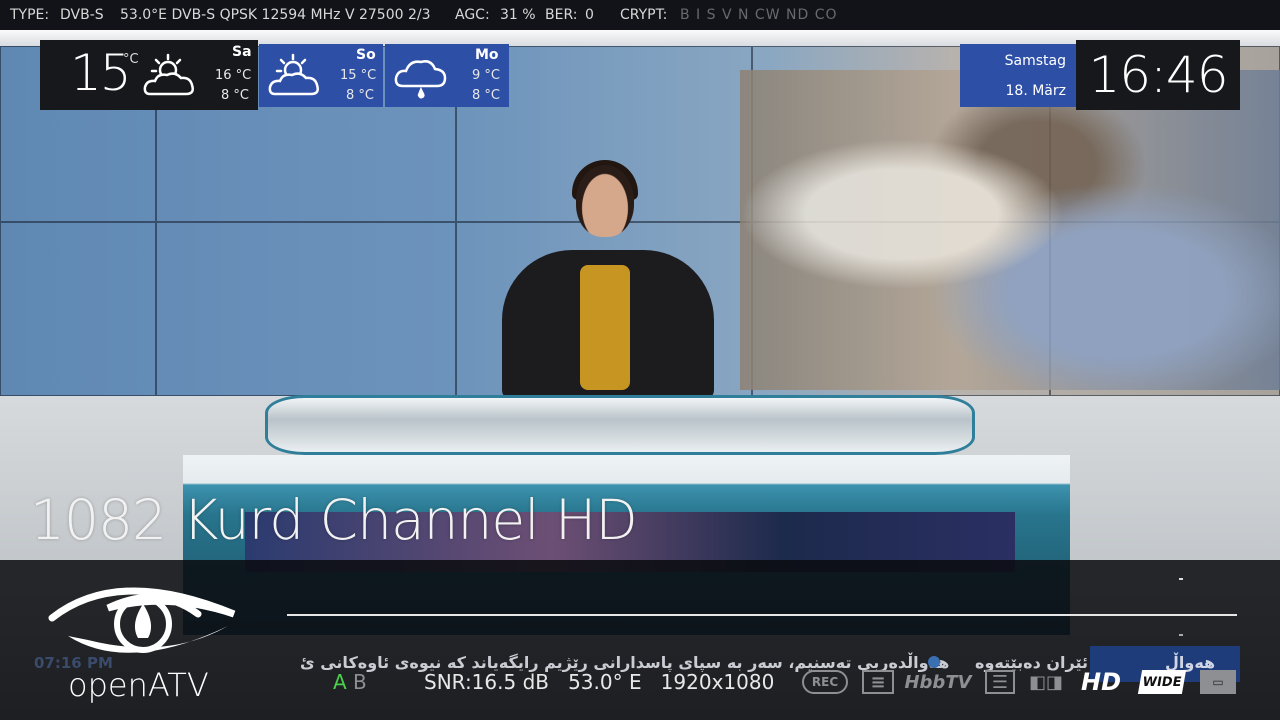  What do you see at coordinates (762, 615) in the screenshot?
I see `event-progress-bar` at bounding box center [762, 615].